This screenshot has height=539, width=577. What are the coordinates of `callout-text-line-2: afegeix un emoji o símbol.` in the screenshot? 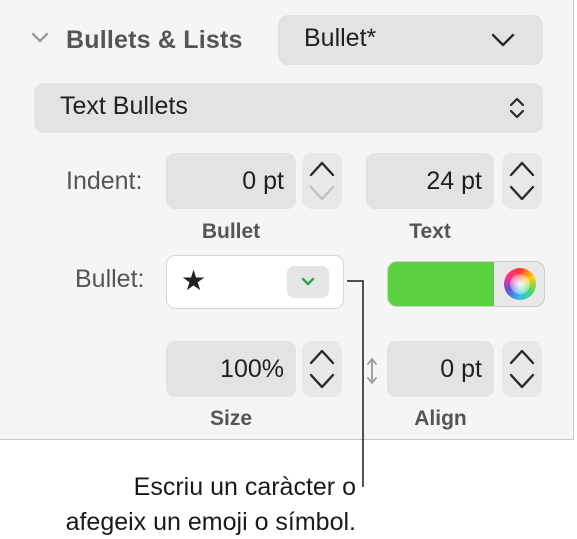 It's located at (210, 522).